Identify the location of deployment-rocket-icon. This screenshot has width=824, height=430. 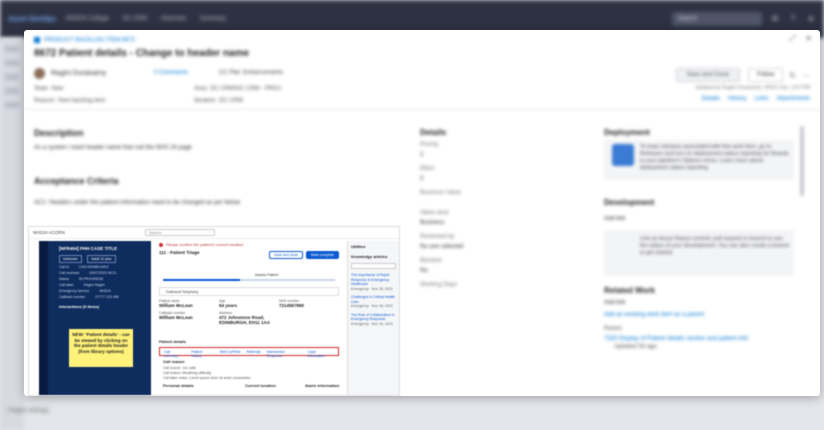
(623, 155).